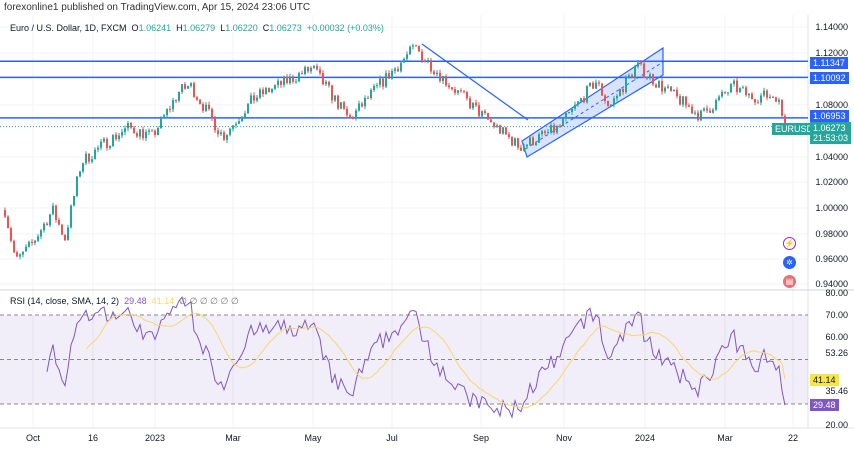  What do you see at coordinates (481, 438) in the screenshot?
I see `time-tick: Sep` at bounding box center [481, 438].